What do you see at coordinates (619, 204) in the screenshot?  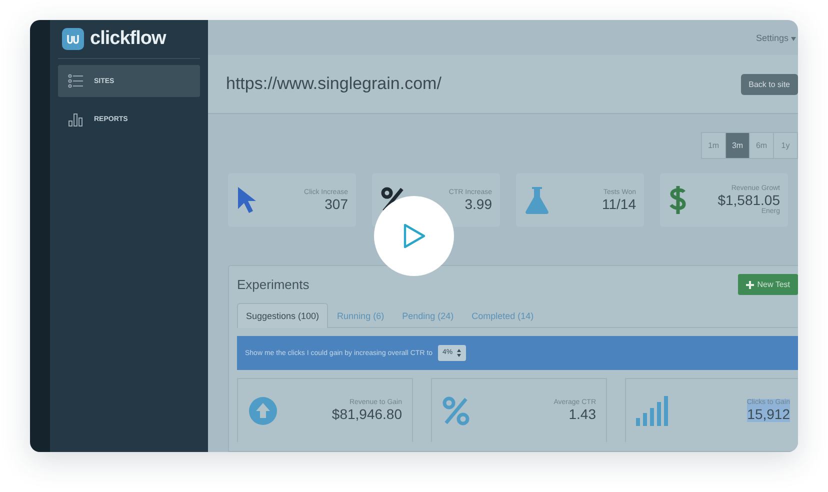 I see `stat-value: 11/14` at bounding box center [619, 204].